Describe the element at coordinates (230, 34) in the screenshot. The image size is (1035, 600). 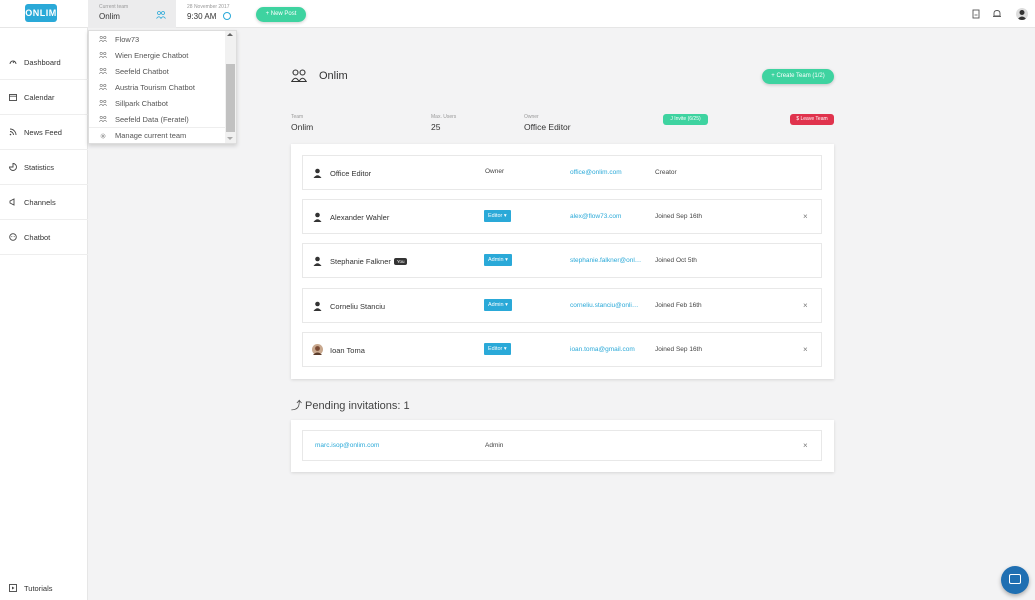
I see `scroll-up-icon` at that location.